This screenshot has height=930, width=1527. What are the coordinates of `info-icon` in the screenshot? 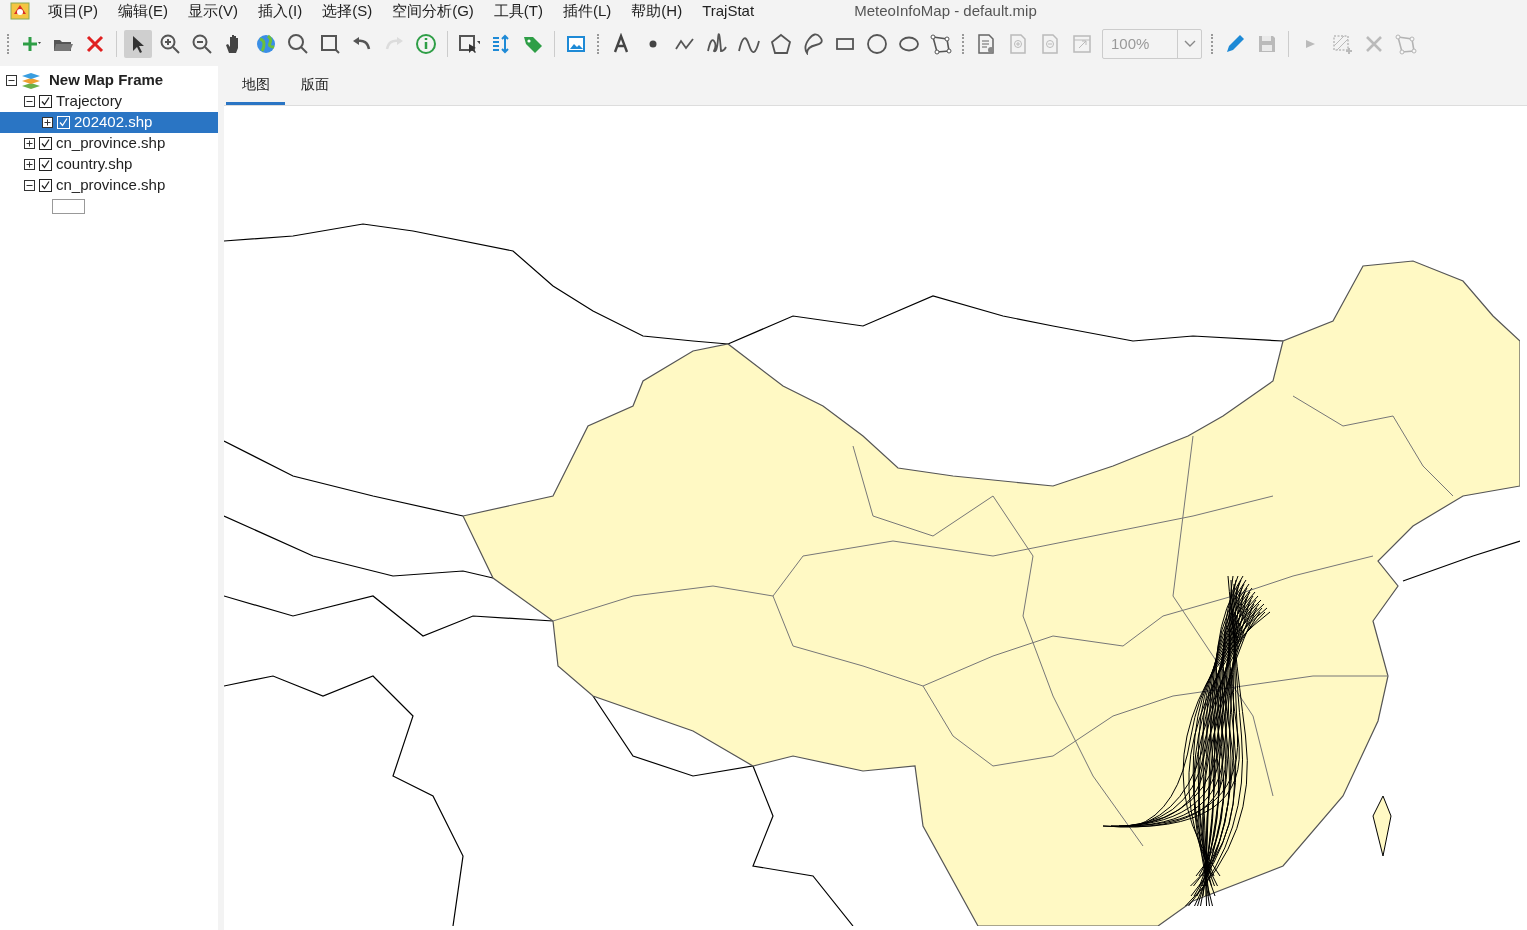 It's located at (426, 44).